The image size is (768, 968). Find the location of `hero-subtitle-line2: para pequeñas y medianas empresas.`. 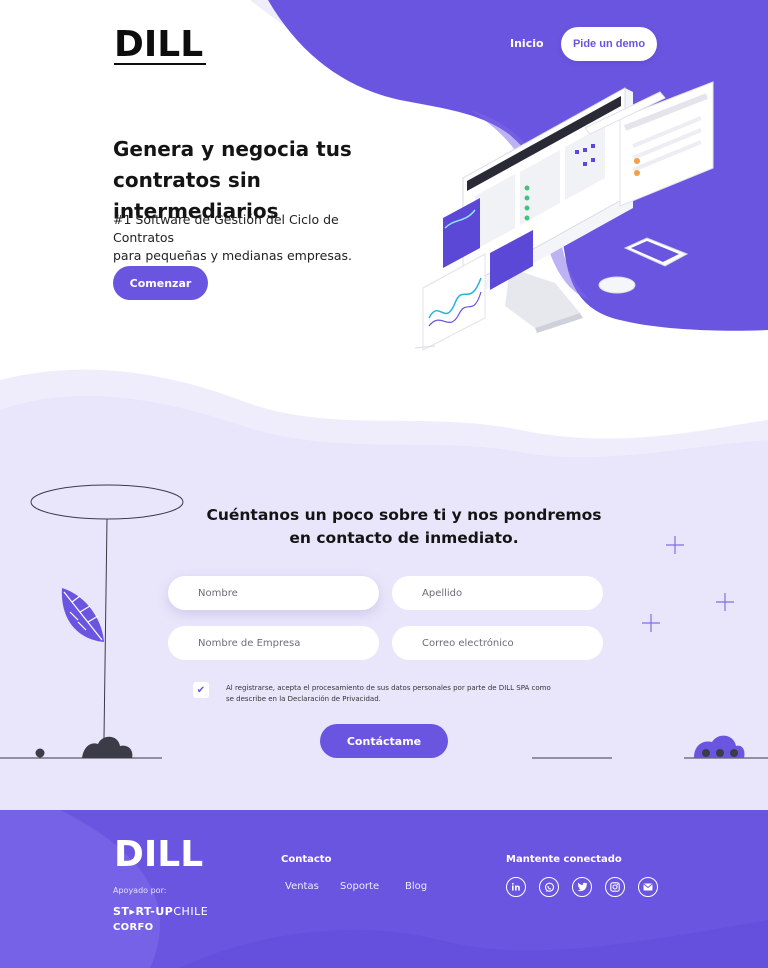

hero-subtitle-line2: para pequeñas y medianas empresas. is located at coordinates (232, 255).